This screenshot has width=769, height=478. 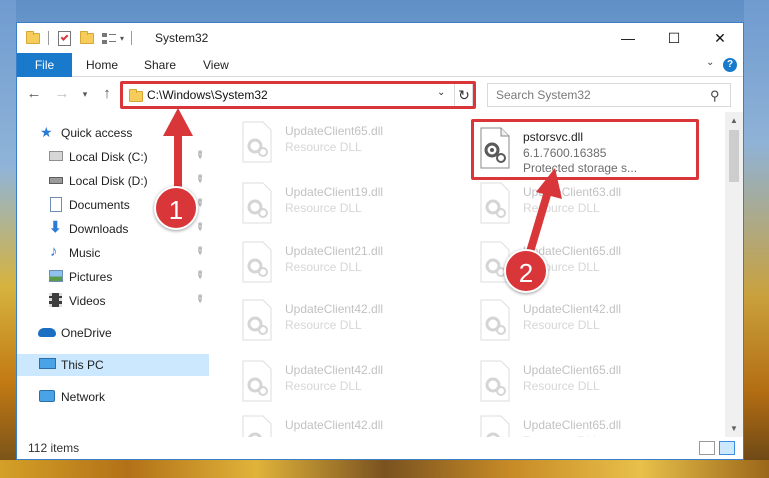 I want to click on desktop-background-left, so click(x=8, y=239).